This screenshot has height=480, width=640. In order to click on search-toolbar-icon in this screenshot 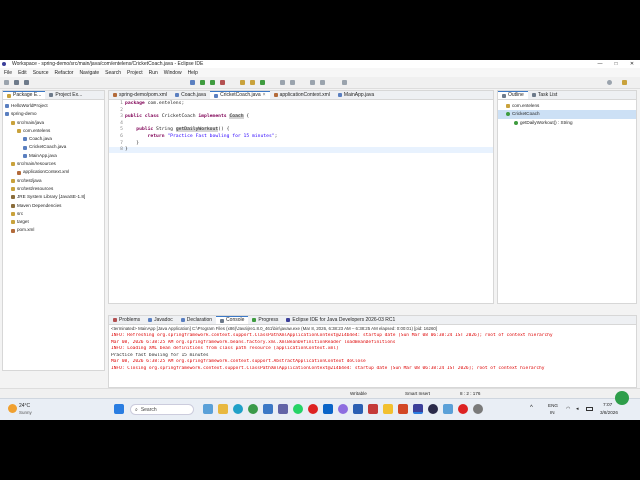, I will do `click(609, 82)`.